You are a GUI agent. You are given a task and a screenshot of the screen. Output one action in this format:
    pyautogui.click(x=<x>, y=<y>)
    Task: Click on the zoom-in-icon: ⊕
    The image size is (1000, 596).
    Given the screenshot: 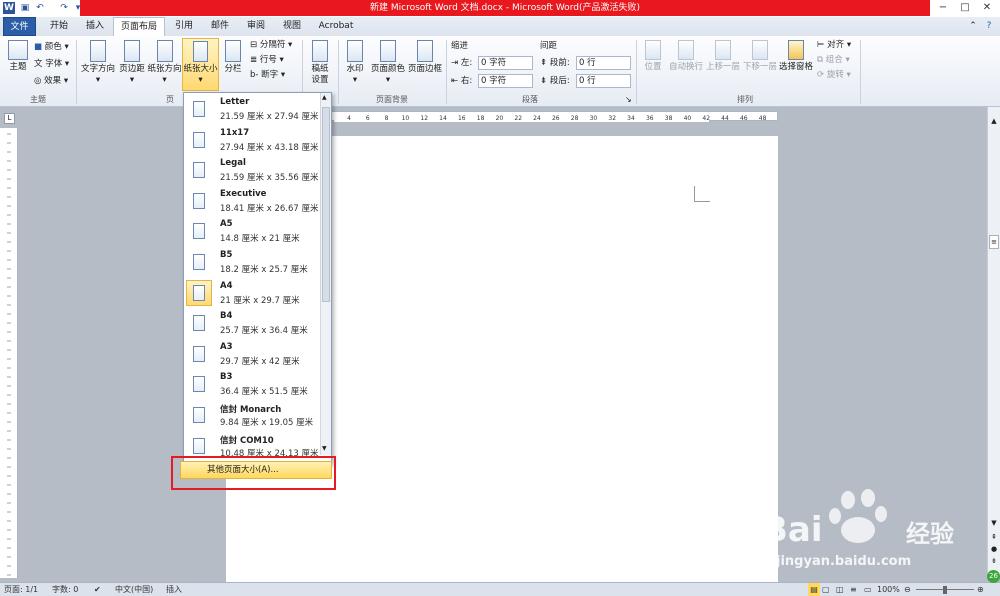 What is the action you would take?
    pyautogui.click(x=980, y=589)
    